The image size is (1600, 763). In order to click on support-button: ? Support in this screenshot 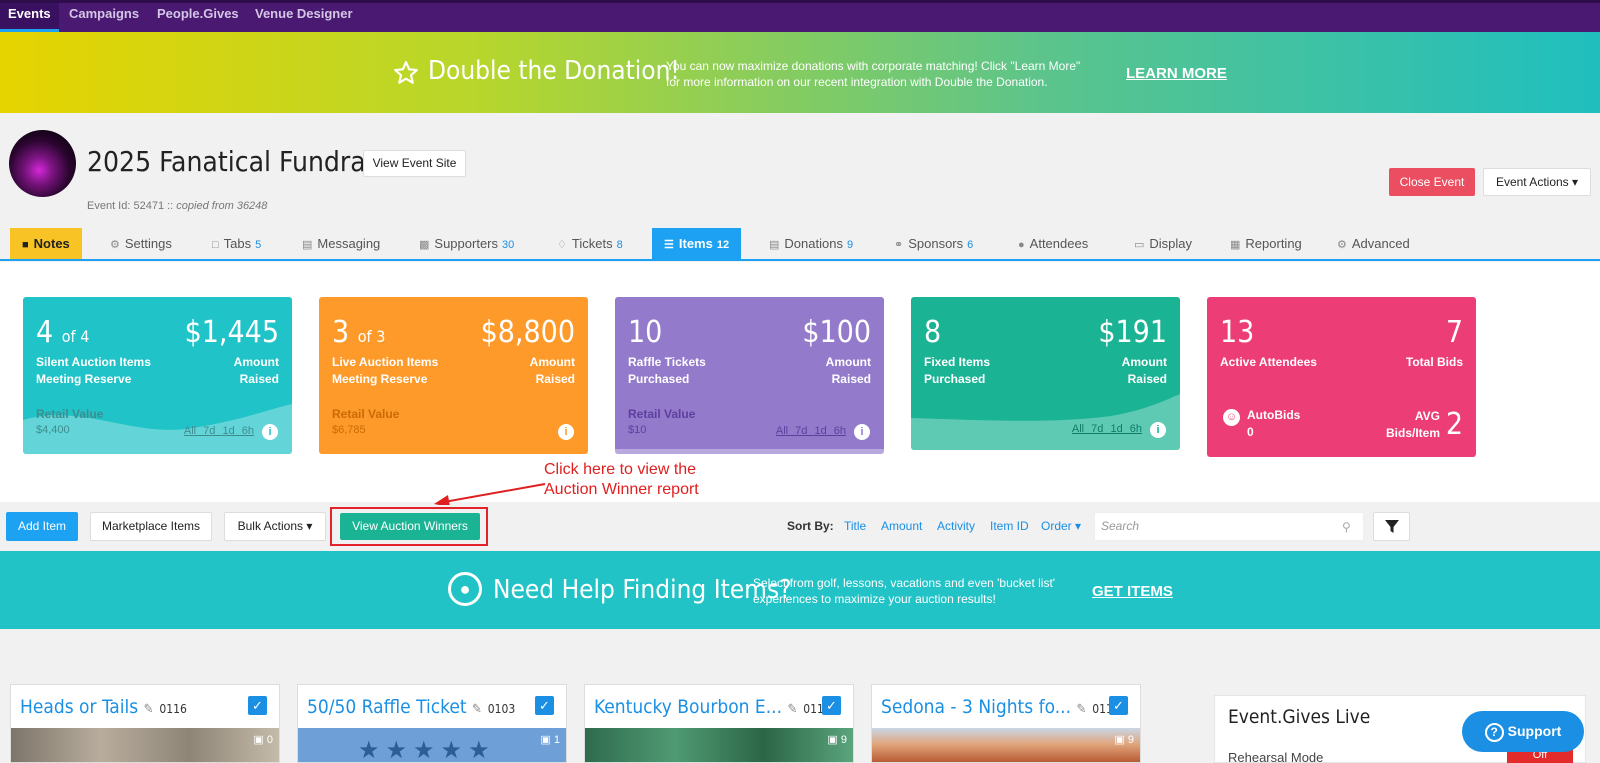, I will do `click(1523, 731)`.